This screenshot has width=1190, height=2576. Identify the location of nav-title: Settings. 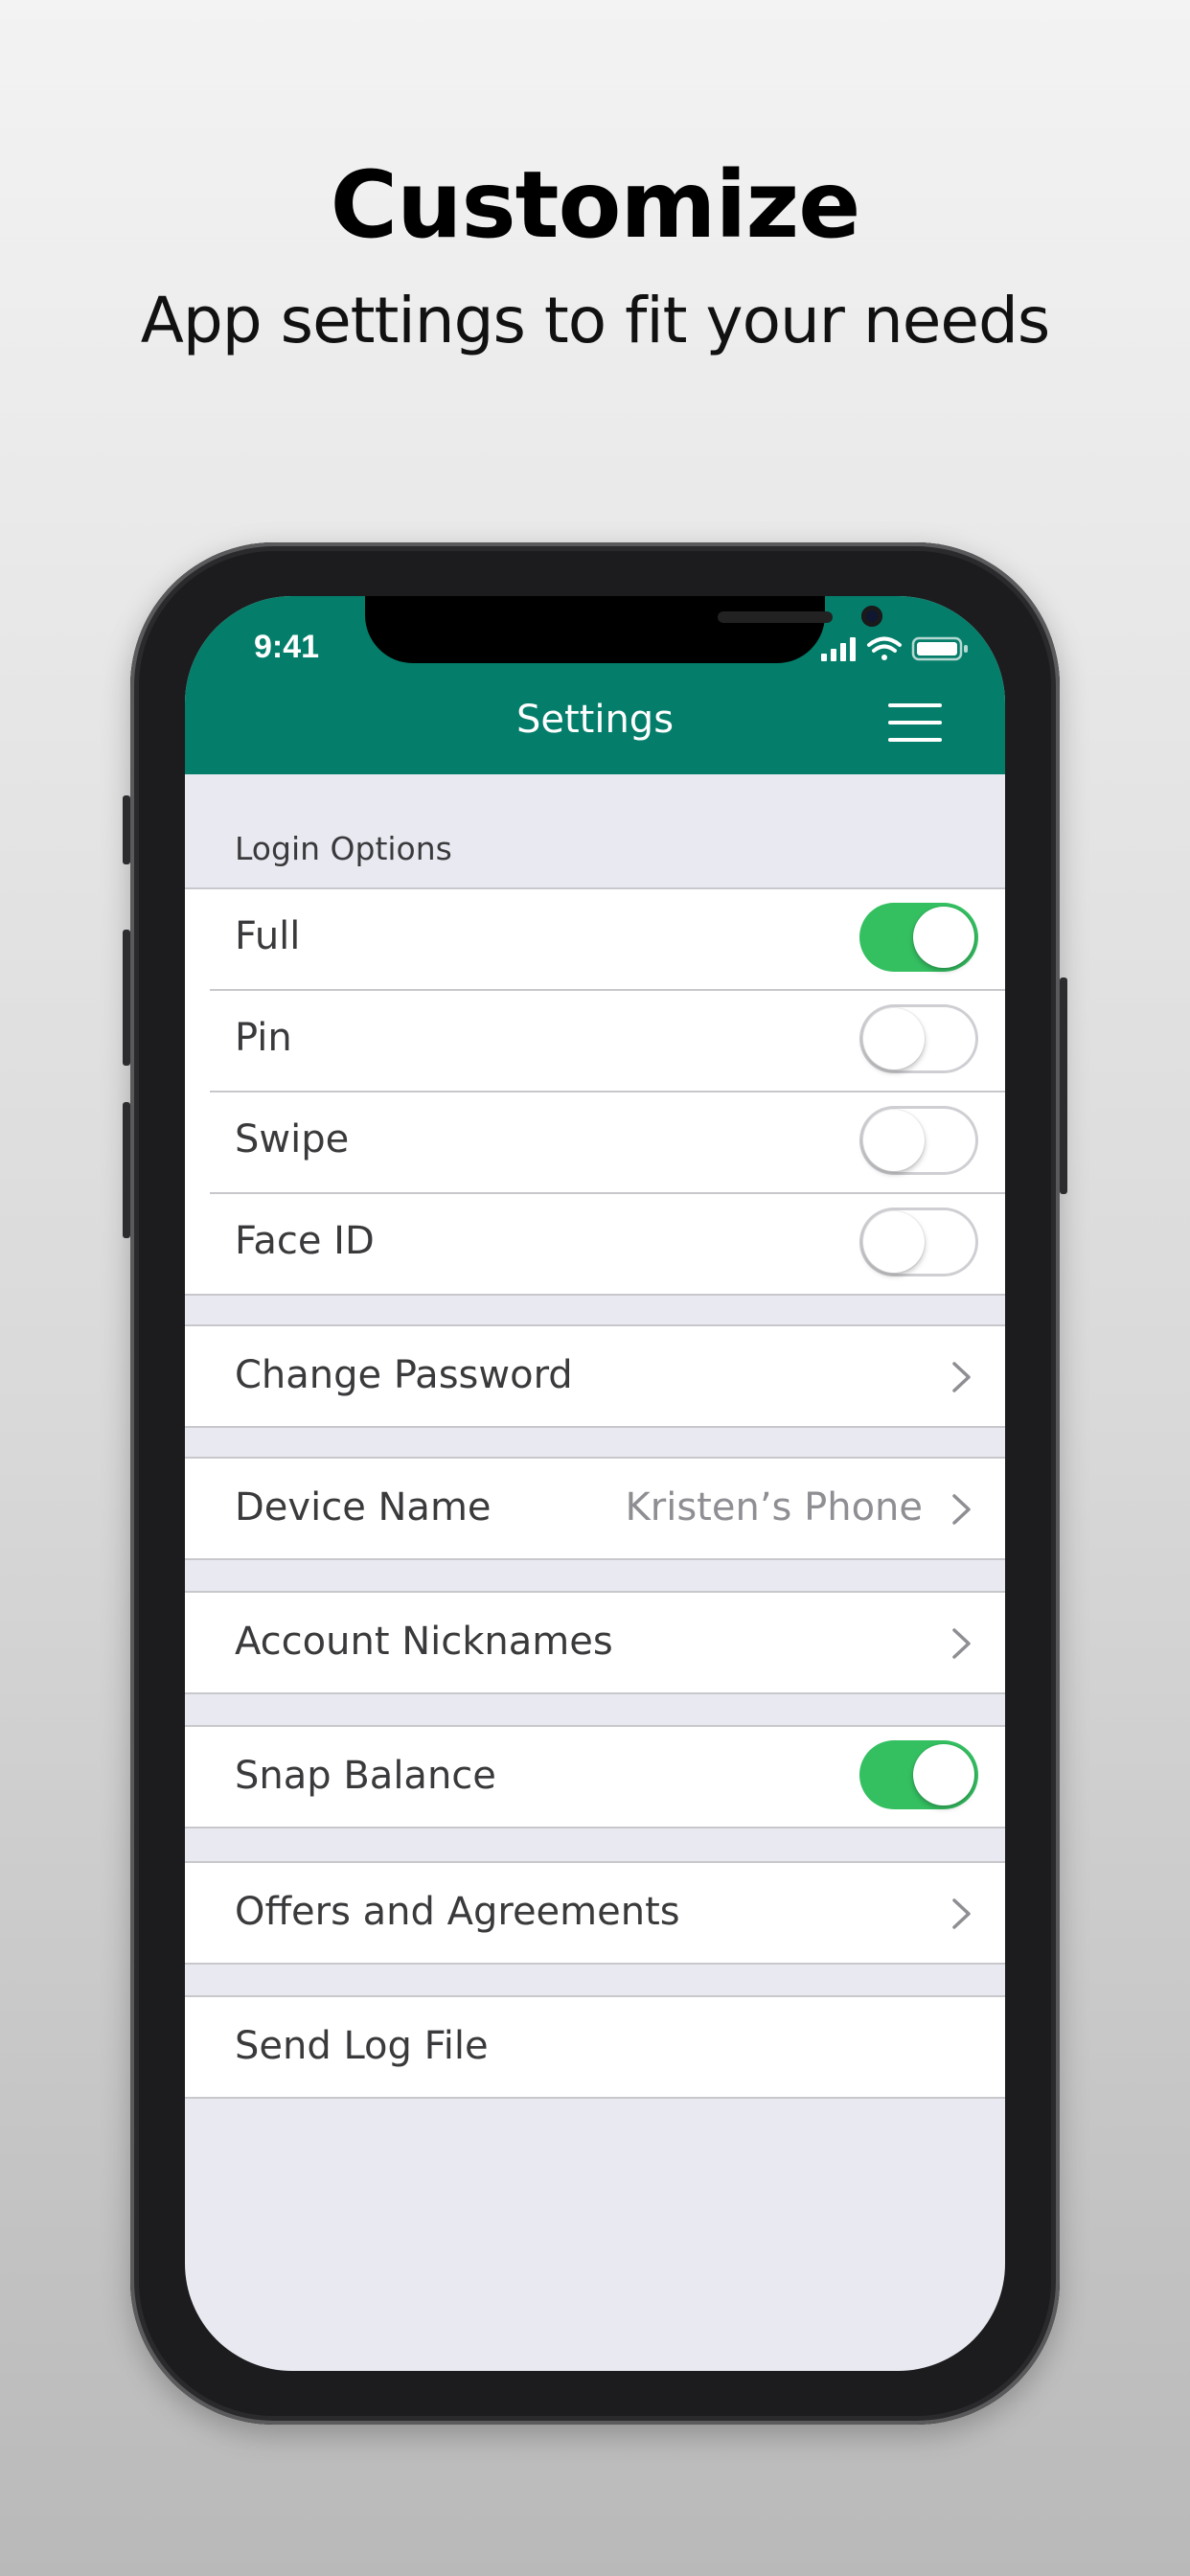
(595, 720).